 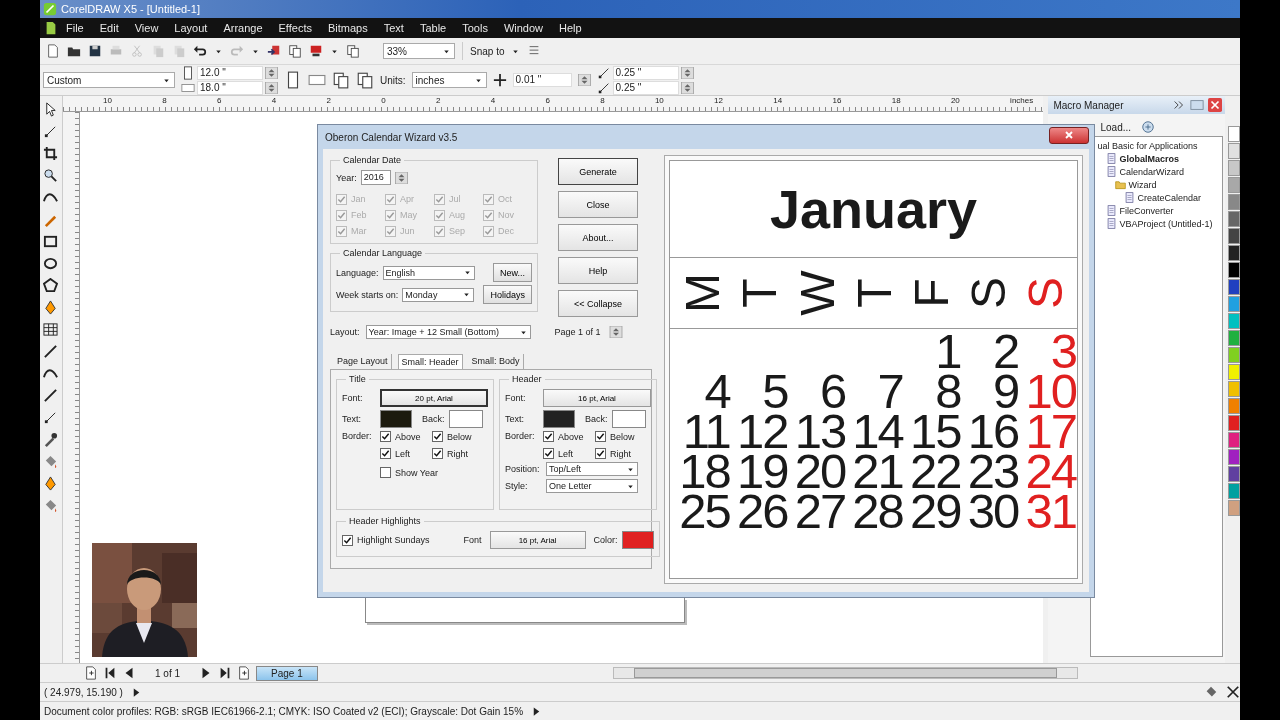 I want to click on layout-dropdown: Year: Image + 12 Small (Bottom), so click(x=448, y=332).